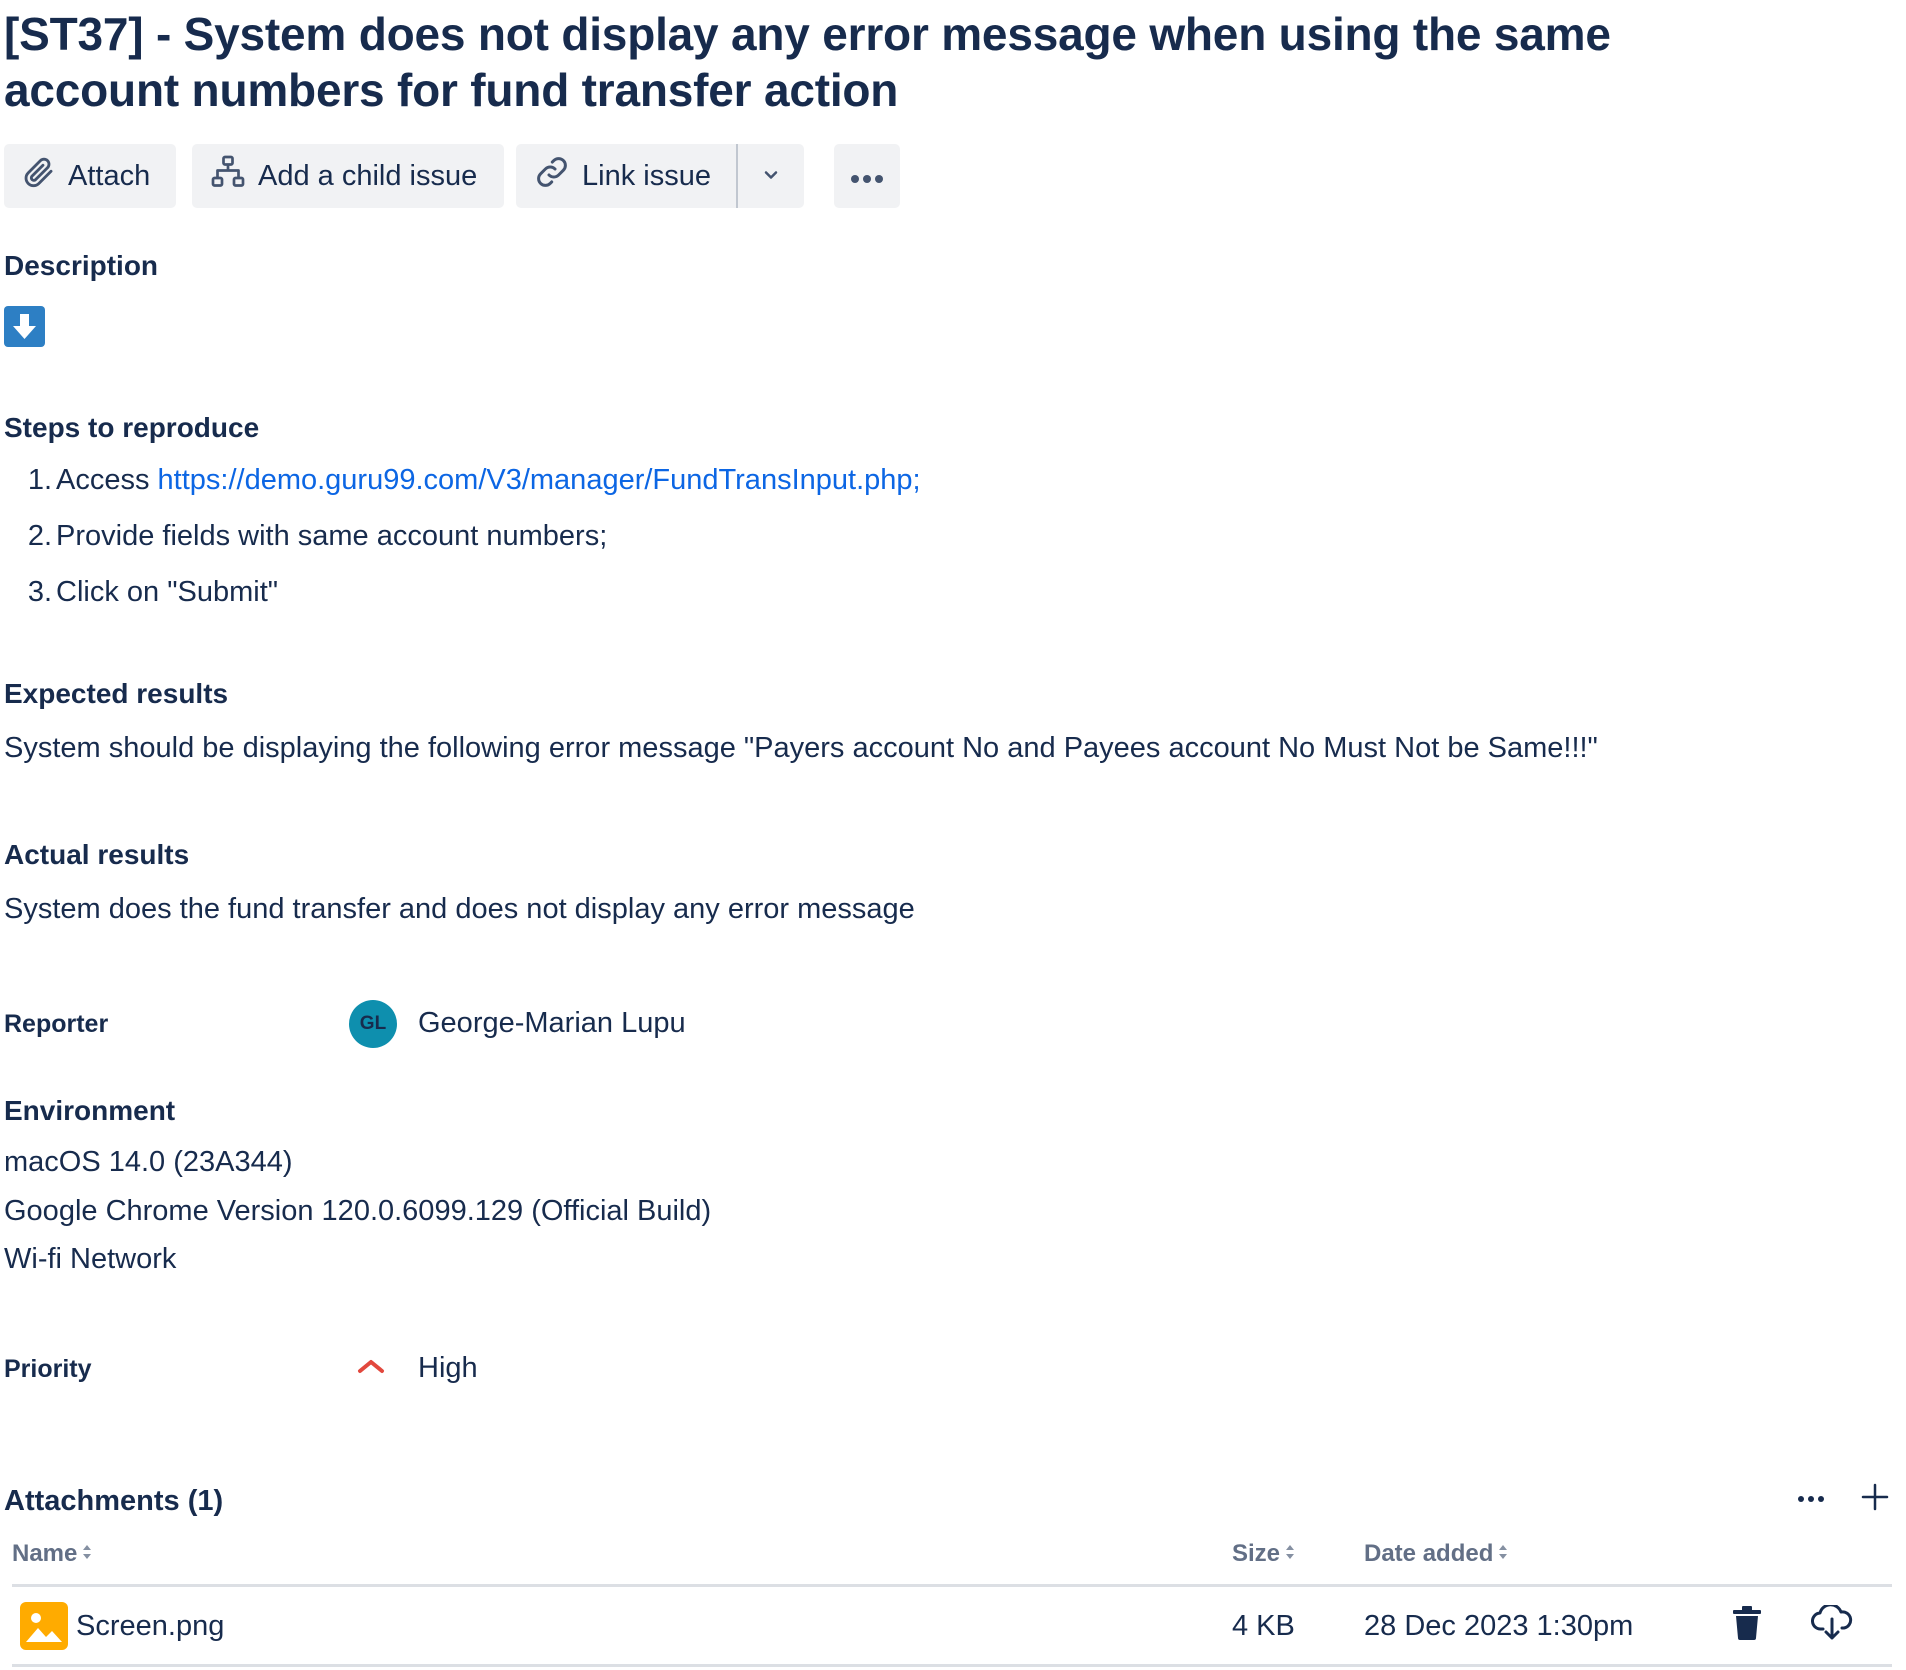 The width and height of the screenshot is (1906, 1670). I want to click on paperclip-icon, so click(39, 176).